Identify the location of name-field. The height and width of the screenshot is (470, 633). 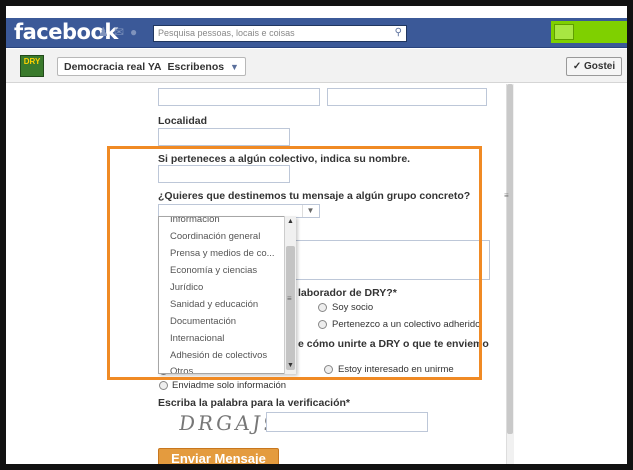
(239, 97).